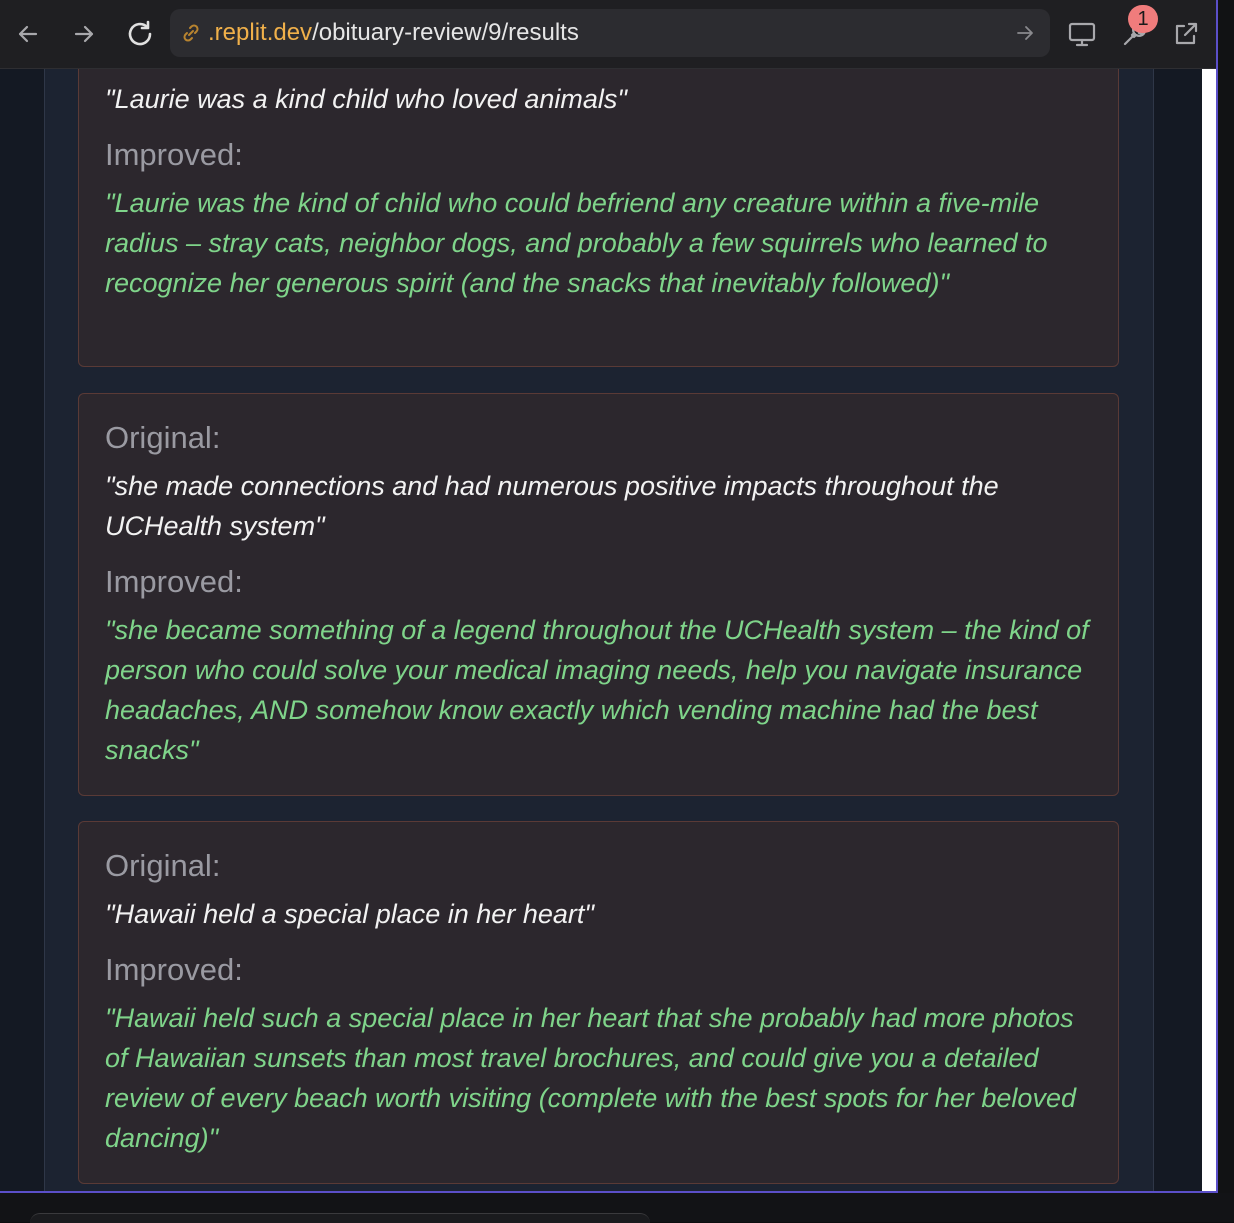 This screenshot has width=1234, height=1223. Describe the element at coordinates (1143, 19) in the screenshot. I see `notification-badge: 1` at that location.